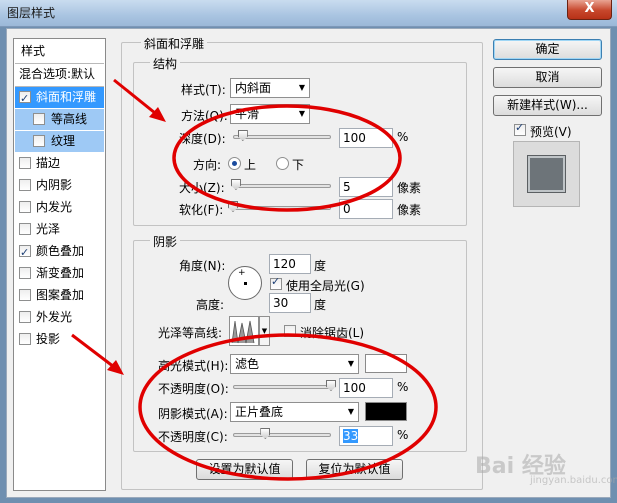 The image size is (617, 503). Describe the element at coordinates (59, 141) in the screenshot. I see `style-item-texture: 纹理` at that location.